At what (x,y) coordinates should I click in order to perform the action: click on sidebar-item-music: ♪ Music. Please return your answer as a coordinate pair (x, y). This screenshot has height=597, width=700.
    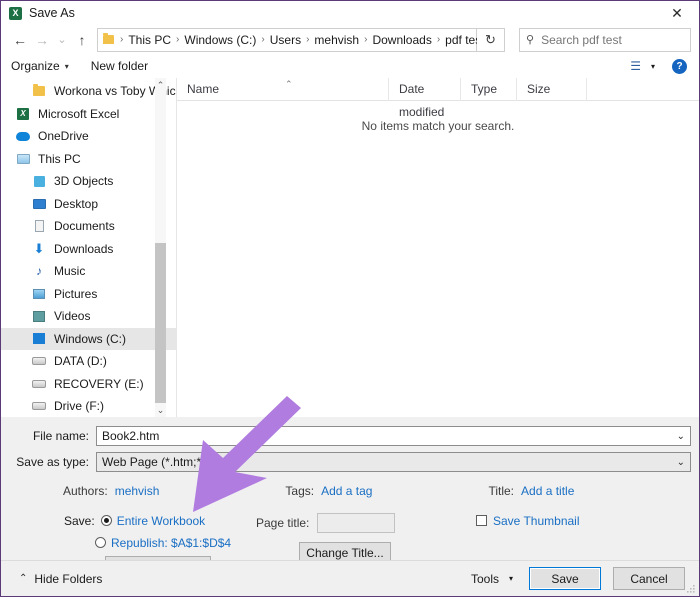
    Looking at the image, I should click on (88, 271).